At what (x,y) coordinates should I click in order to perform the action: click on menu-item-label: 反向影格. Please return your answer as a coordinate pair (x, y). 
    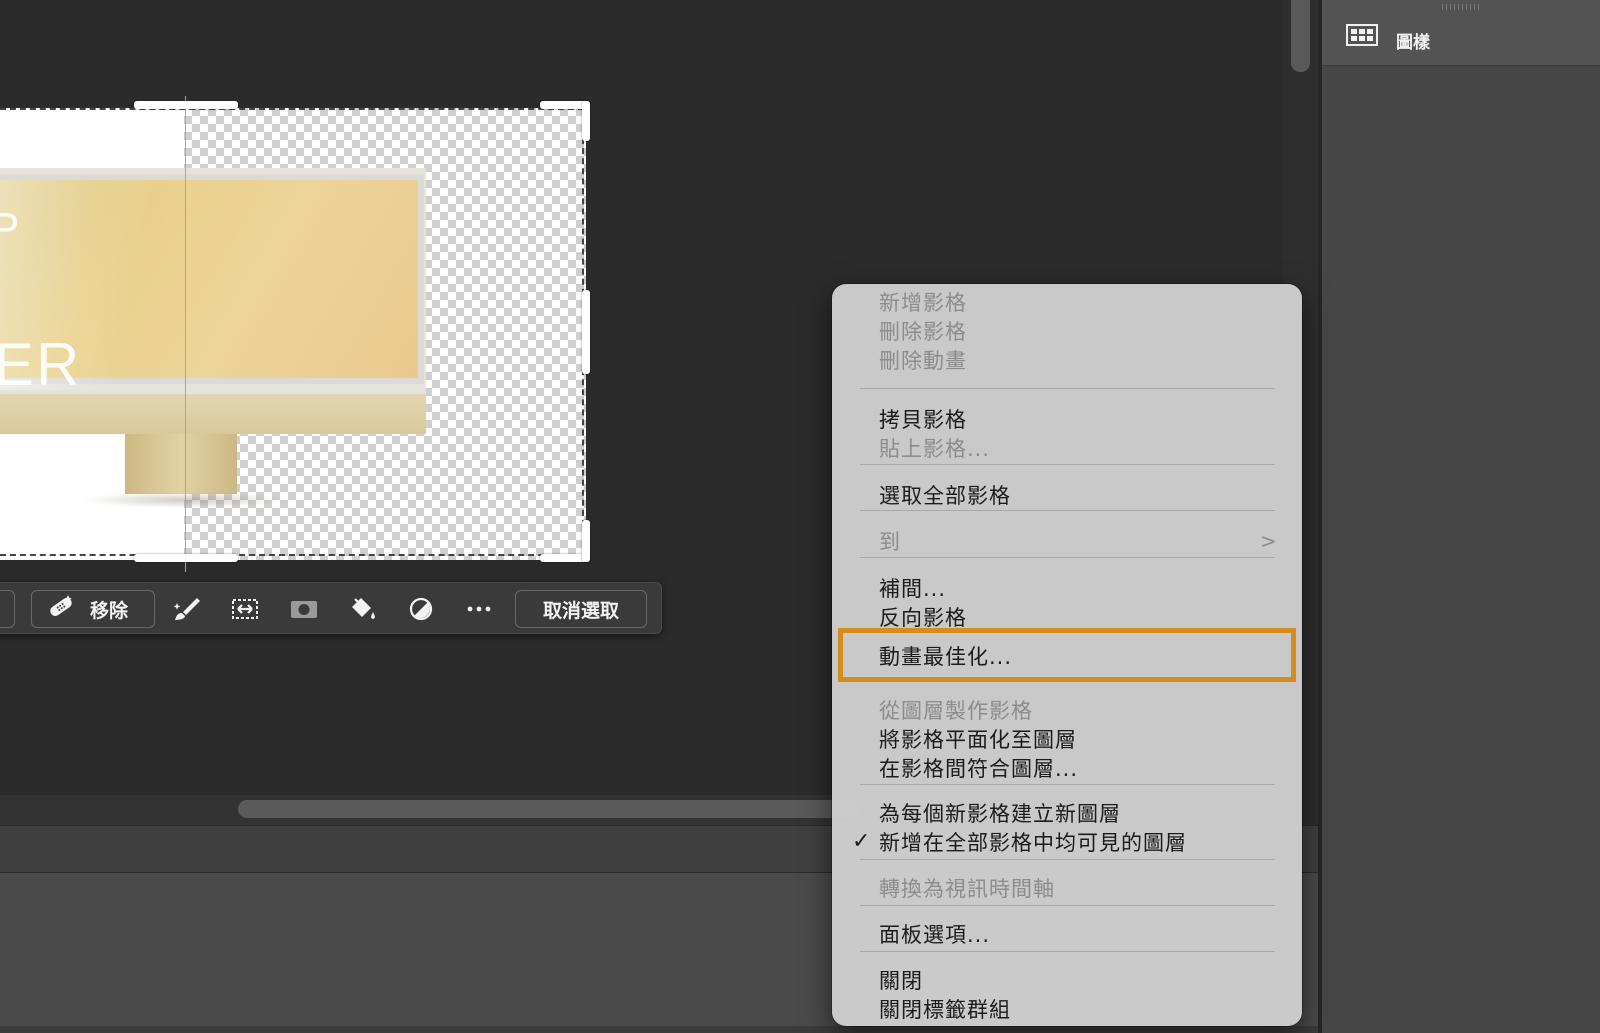
    Looking at the image, I should click on (923, 617).